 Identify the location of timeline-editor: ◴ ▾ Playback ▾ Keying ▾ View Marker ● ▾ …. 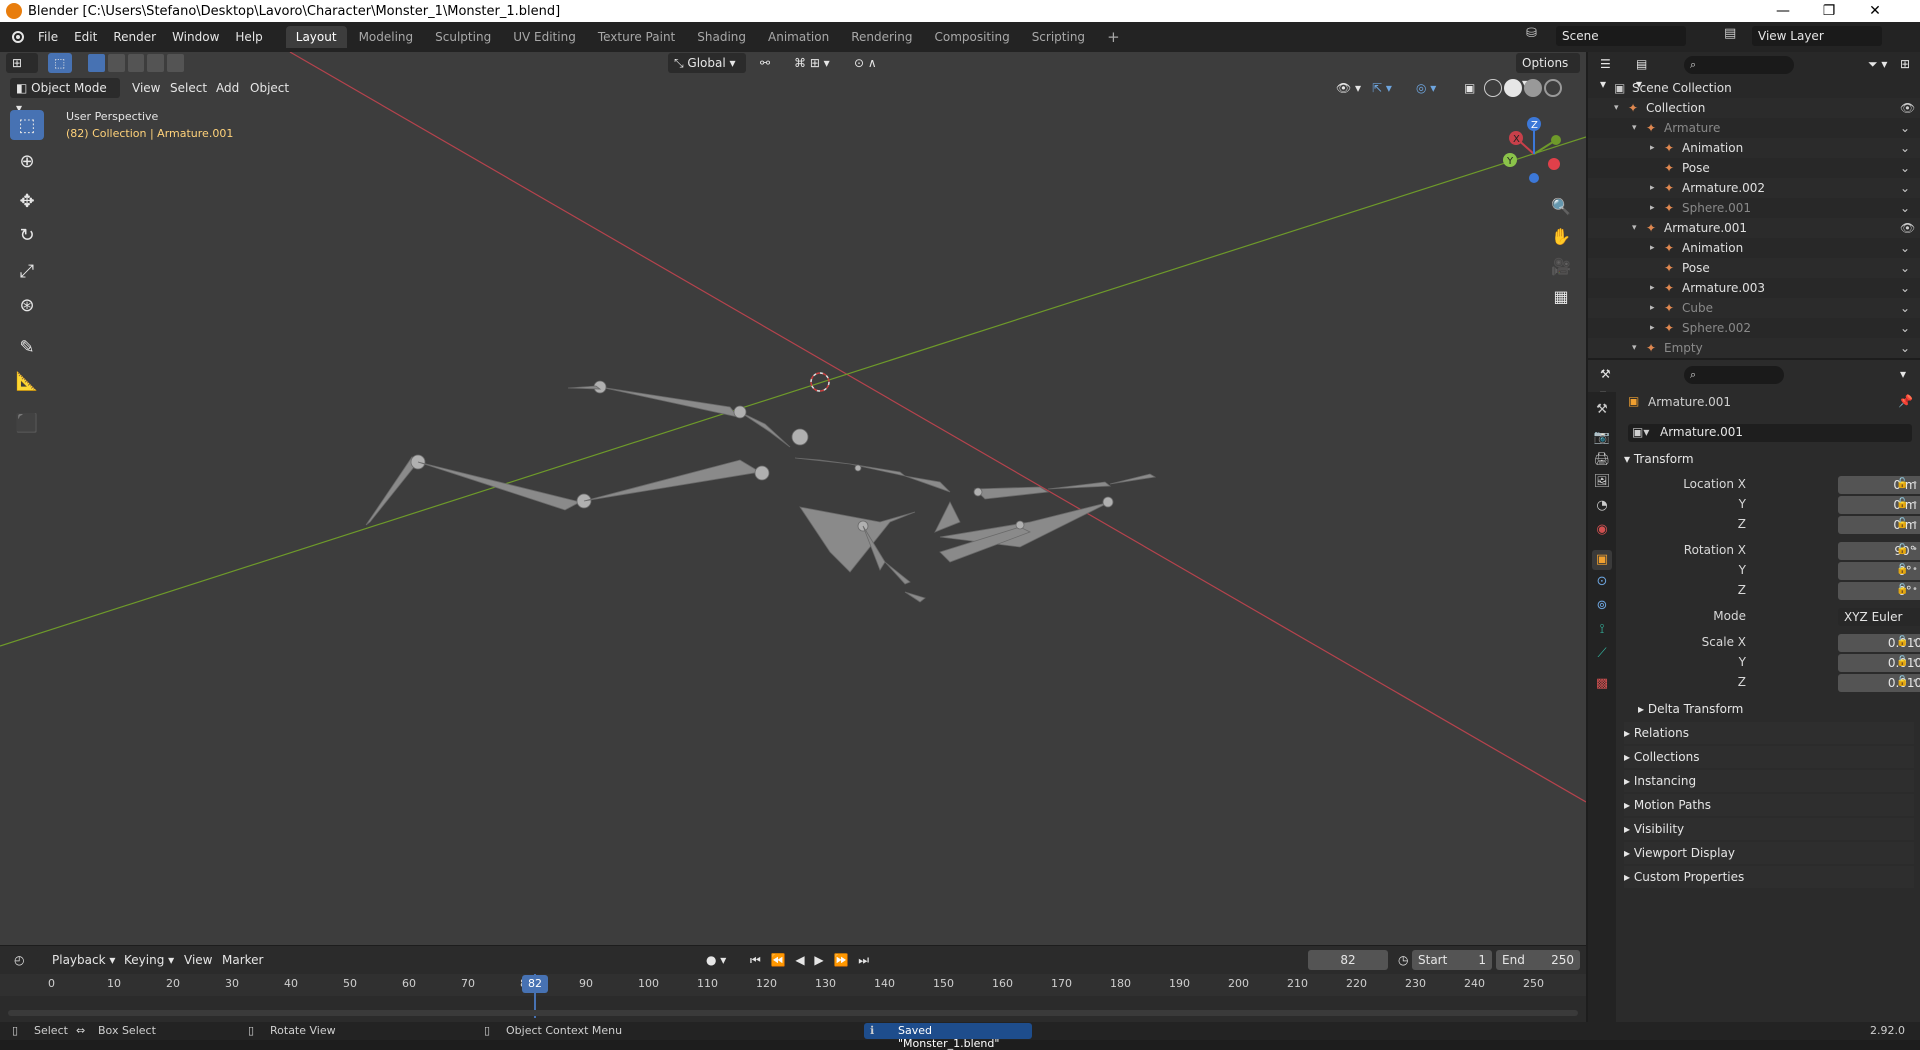
(793, 983).